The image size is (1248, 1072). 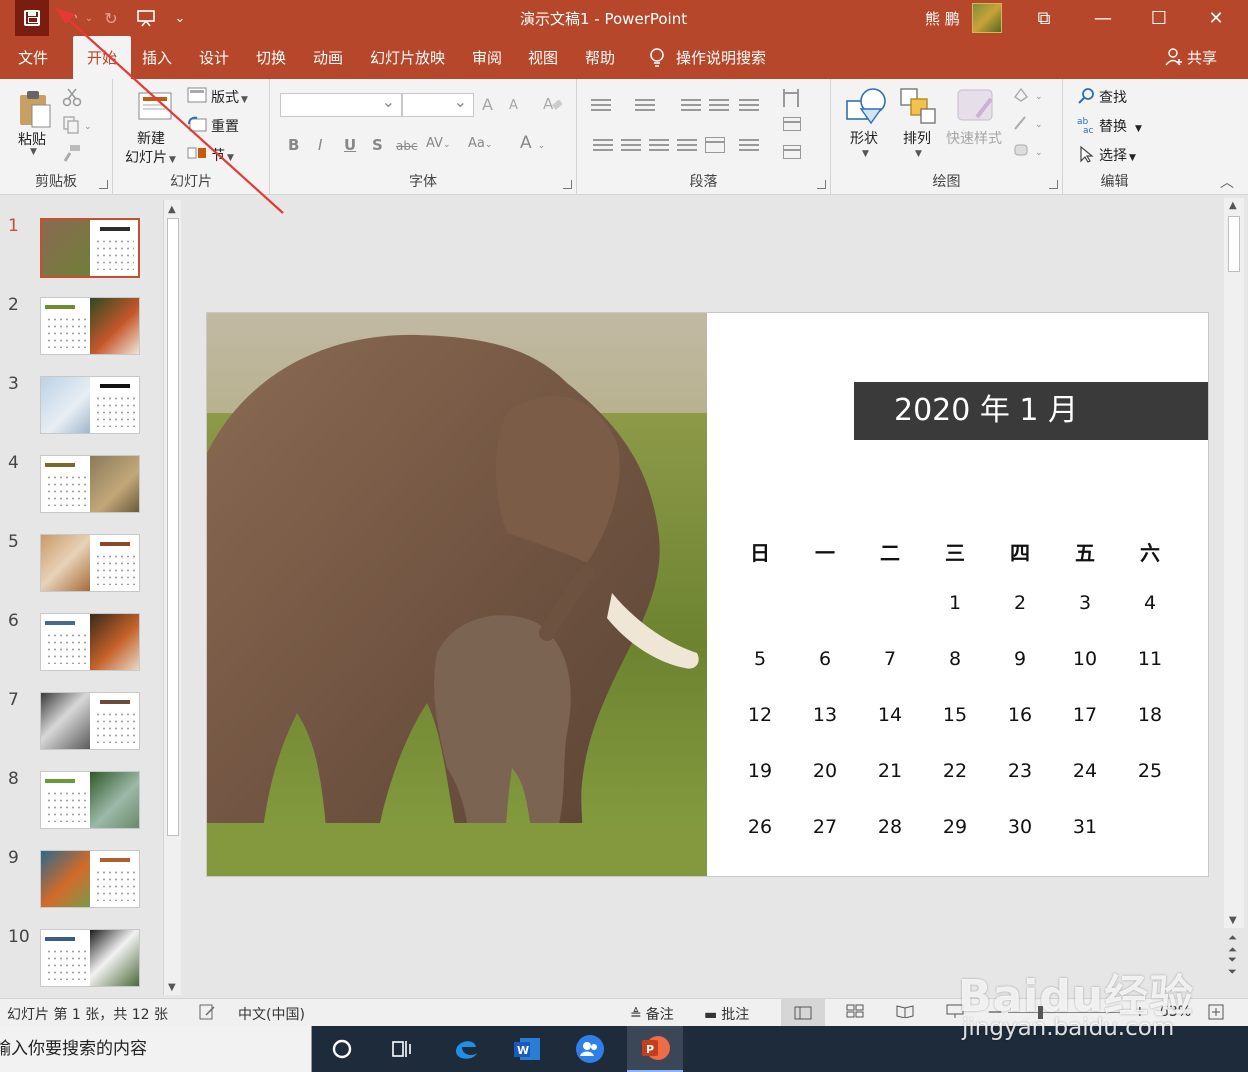 I want to click on increase-font-size-button: A, so click(x=487, y=104).